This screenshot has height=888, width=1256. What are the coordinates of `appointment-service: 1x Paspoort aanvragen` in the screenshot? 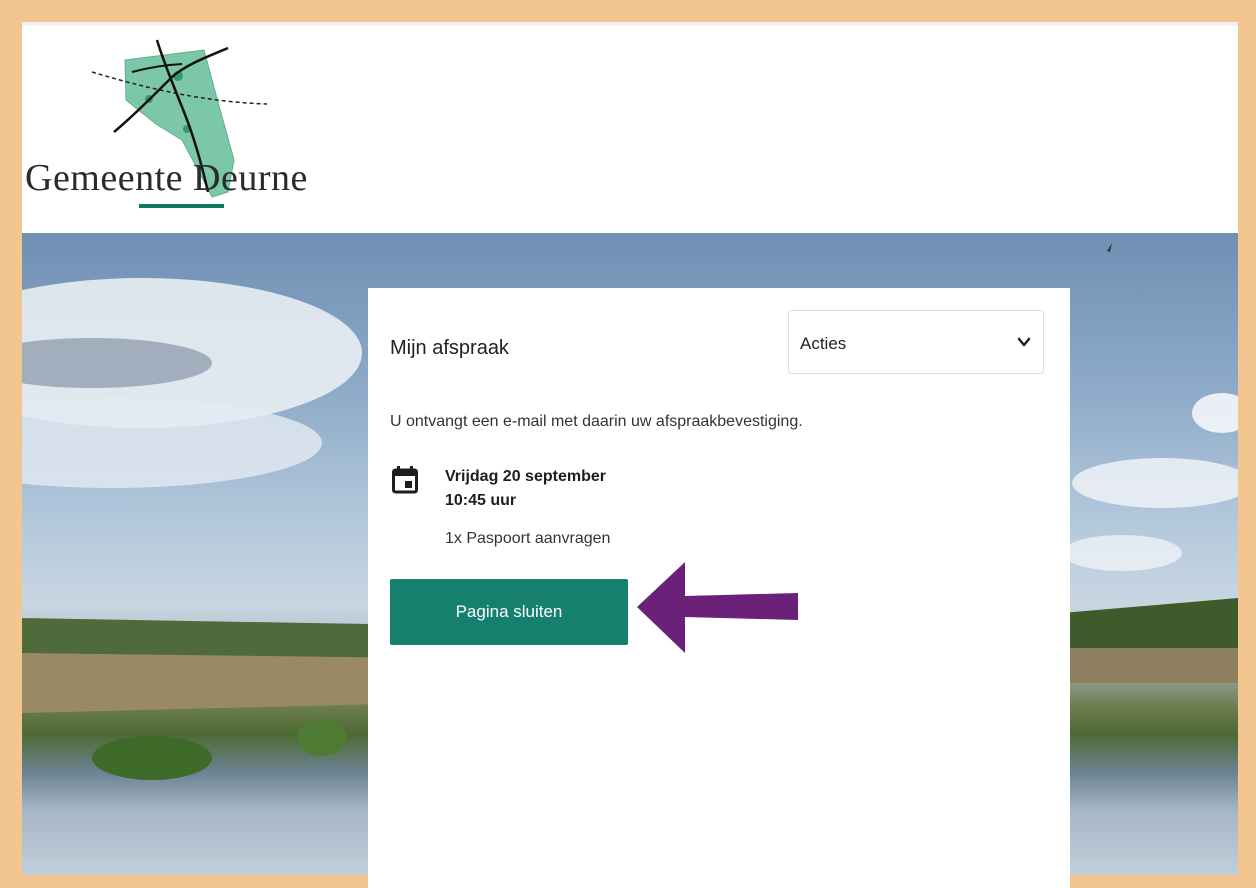 It's located at (528, 538).